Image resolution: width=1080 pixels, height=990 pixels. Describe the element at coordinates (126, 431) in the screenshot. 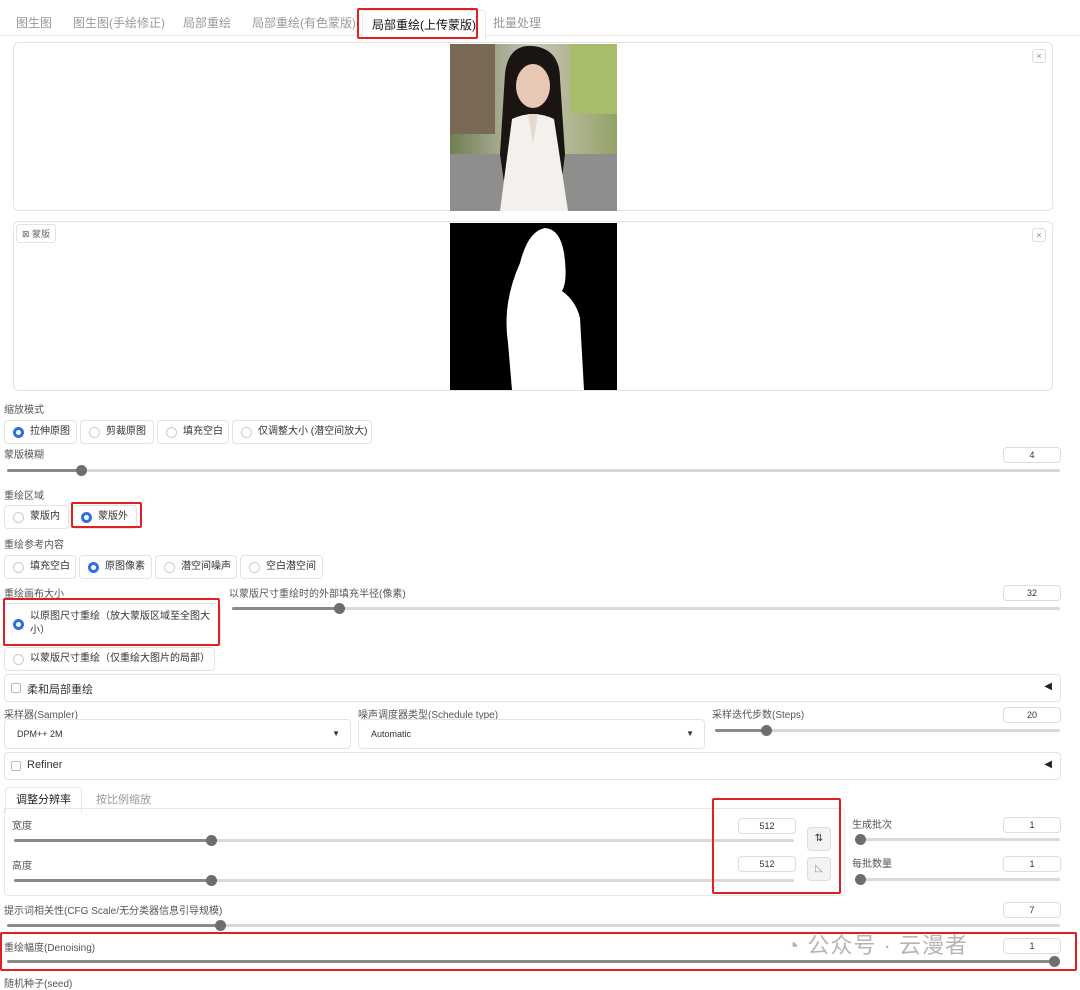

I see `radio-label: 剪裁原图` at that location.